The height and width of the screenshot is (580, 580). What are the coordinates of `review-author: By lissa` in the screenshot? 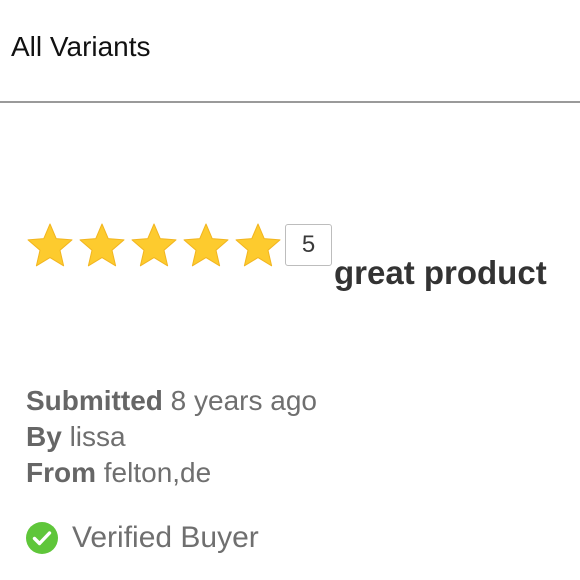 It's located at (76, 437).